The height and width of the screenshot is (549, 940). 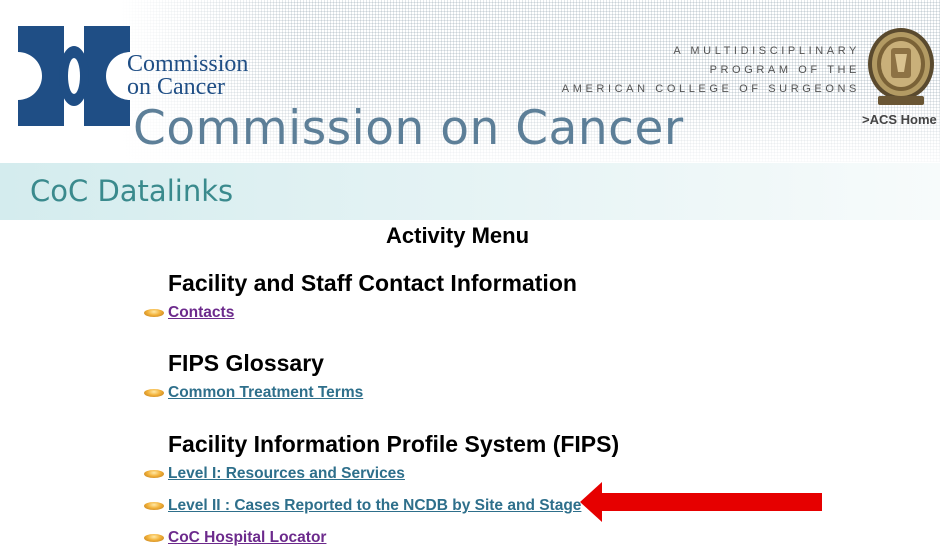 I want to click on acs-seal-icon, so click(x=901, y=67).